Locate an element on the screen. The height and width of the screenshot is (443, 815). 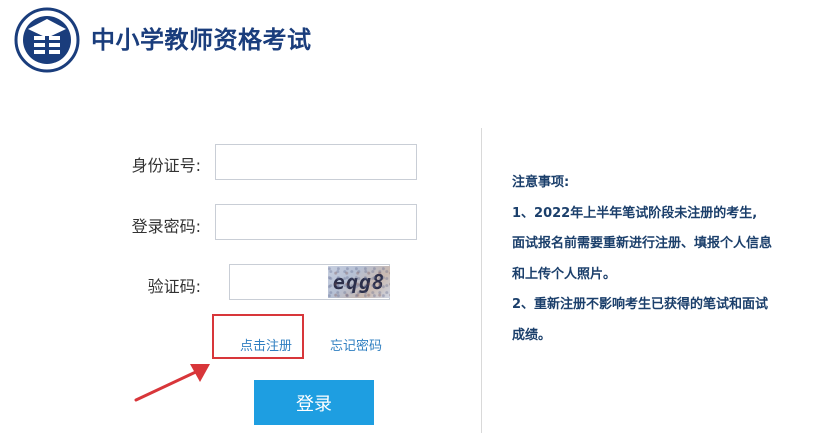
captcha-label: 验证码: is located at coordinates (174, 286).